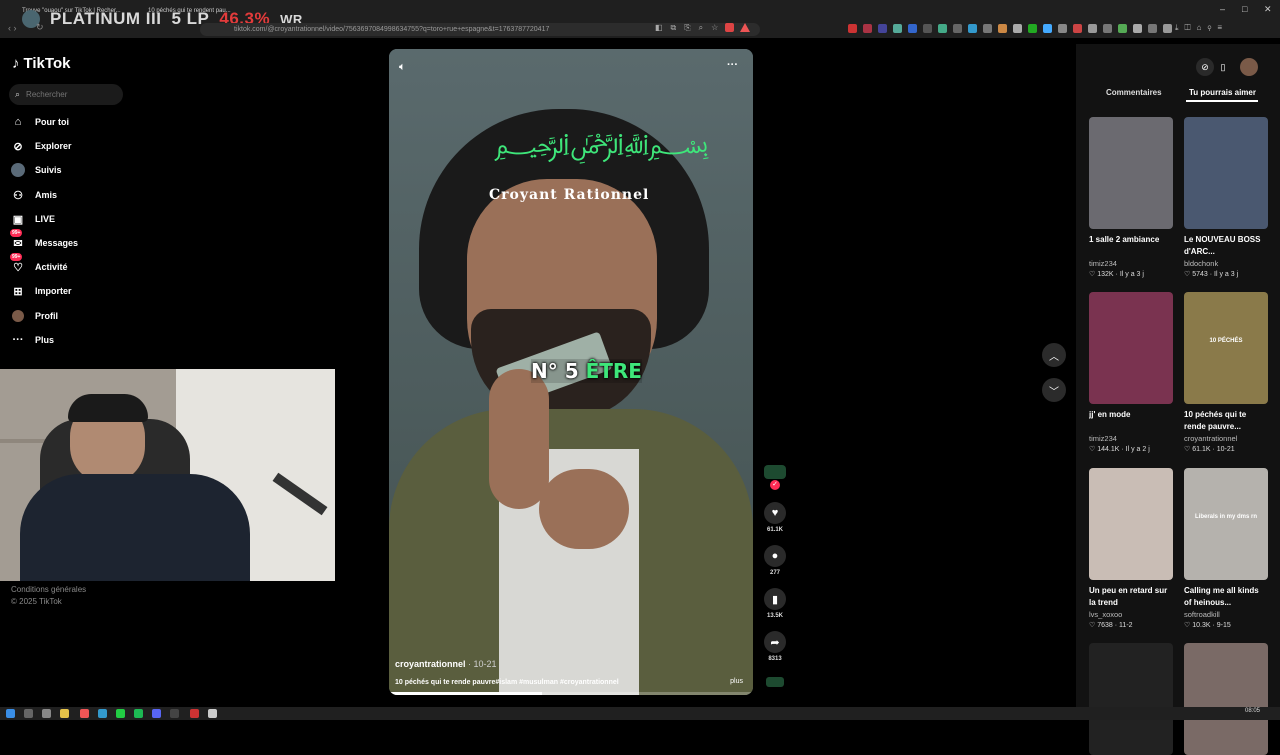 The image size is (1280, 755). Describe the element at coordinates (1249, 67) in the screenshot. I see `user-avatar` at that location.